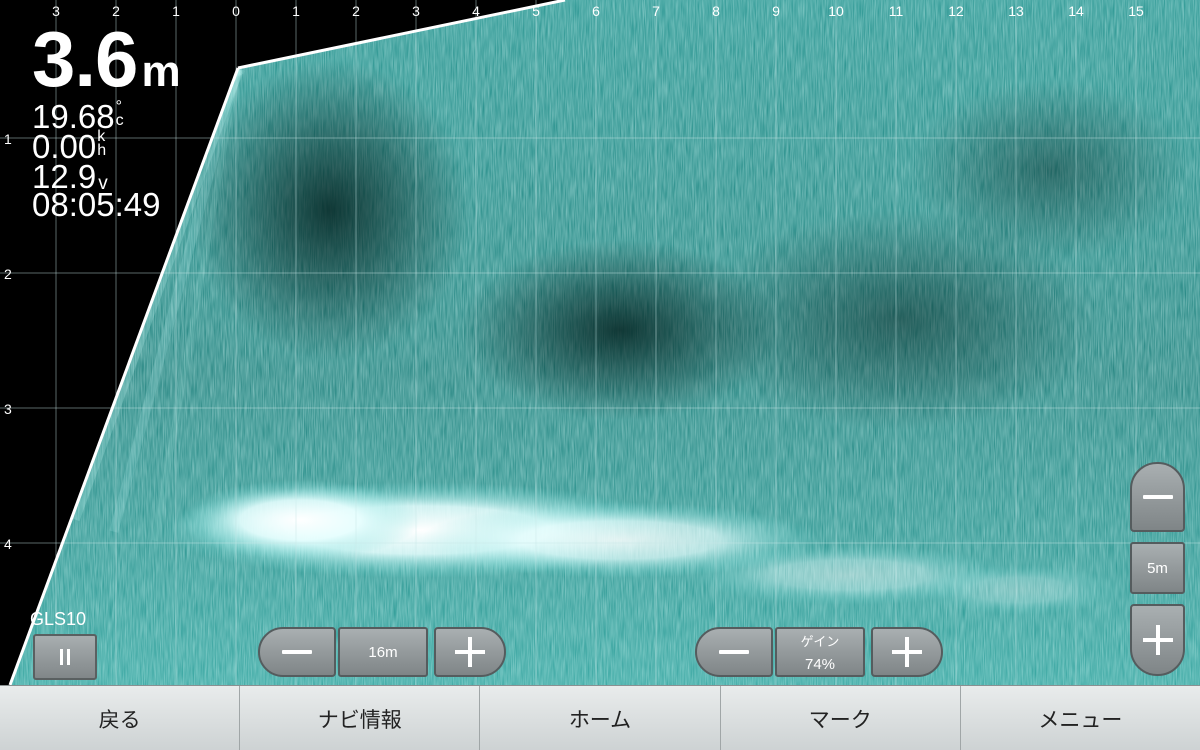 The image size is (1200, 750). What do you see at coordinates (1080, 718) in the screenshot?
I see `menu-button: メニュー` at bounding box center [1080, 718].